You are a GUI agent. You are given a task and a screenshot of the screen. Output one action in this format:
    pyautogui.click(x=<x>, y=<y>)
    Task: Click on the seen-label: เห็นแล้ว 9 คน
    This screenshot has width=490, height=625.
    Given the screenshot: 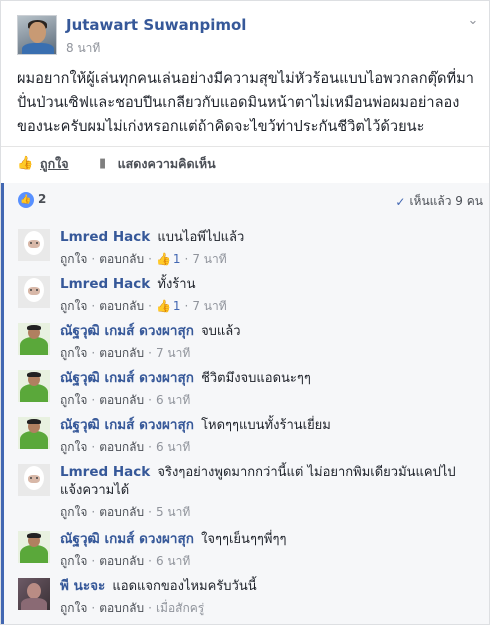 What is the action you would take?
    pyautogui.click(x=446, y=201)
    